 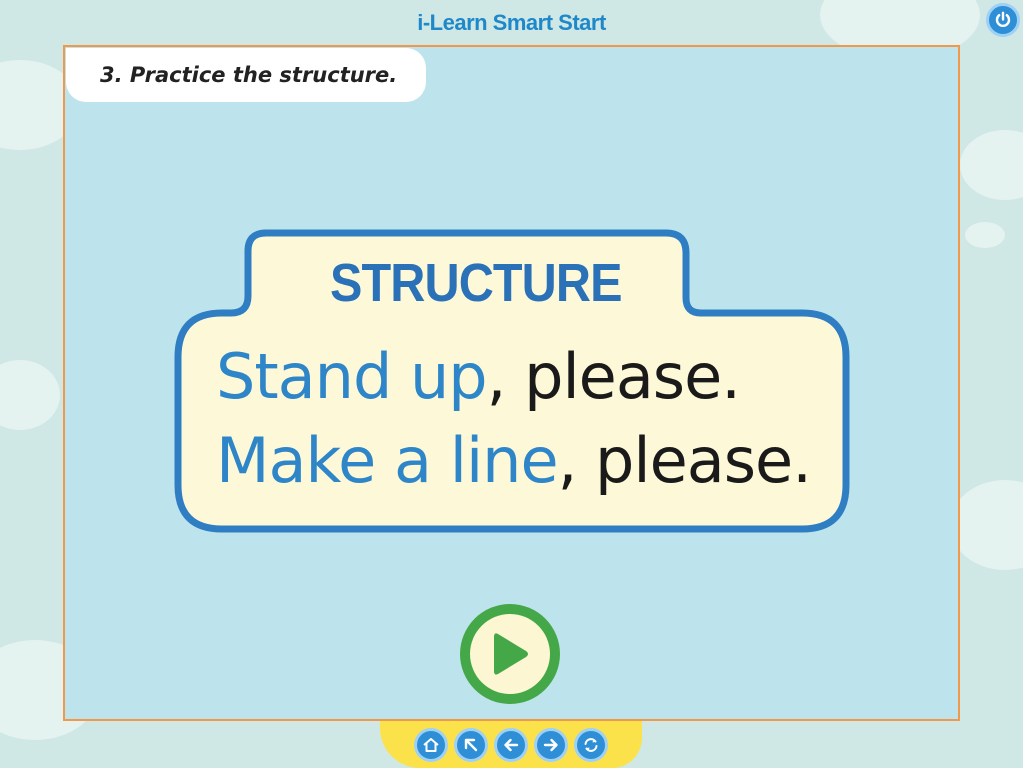 I want to click on structure-line-1-highlight: Stand up, so click(x=352, y=376).